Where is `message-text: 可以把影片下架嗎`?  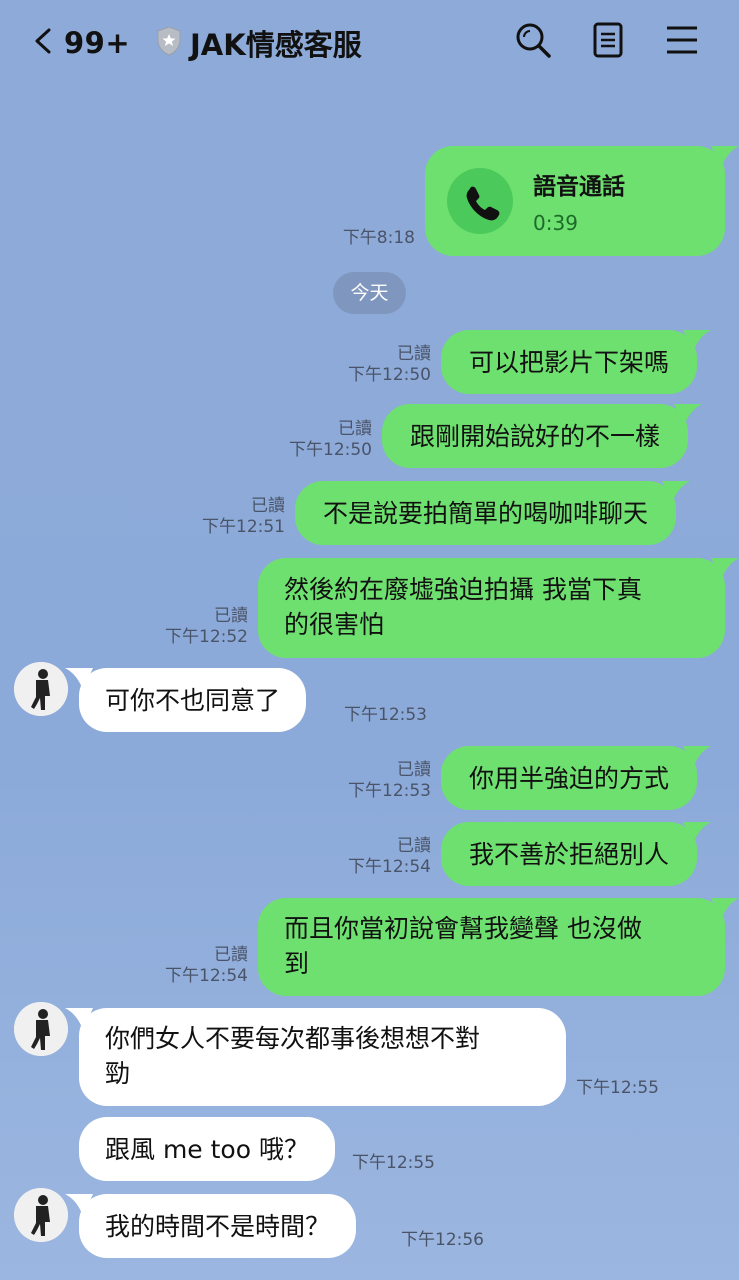 message-text: 可以把影片下架嗎 is located at coordinates (569, 362).